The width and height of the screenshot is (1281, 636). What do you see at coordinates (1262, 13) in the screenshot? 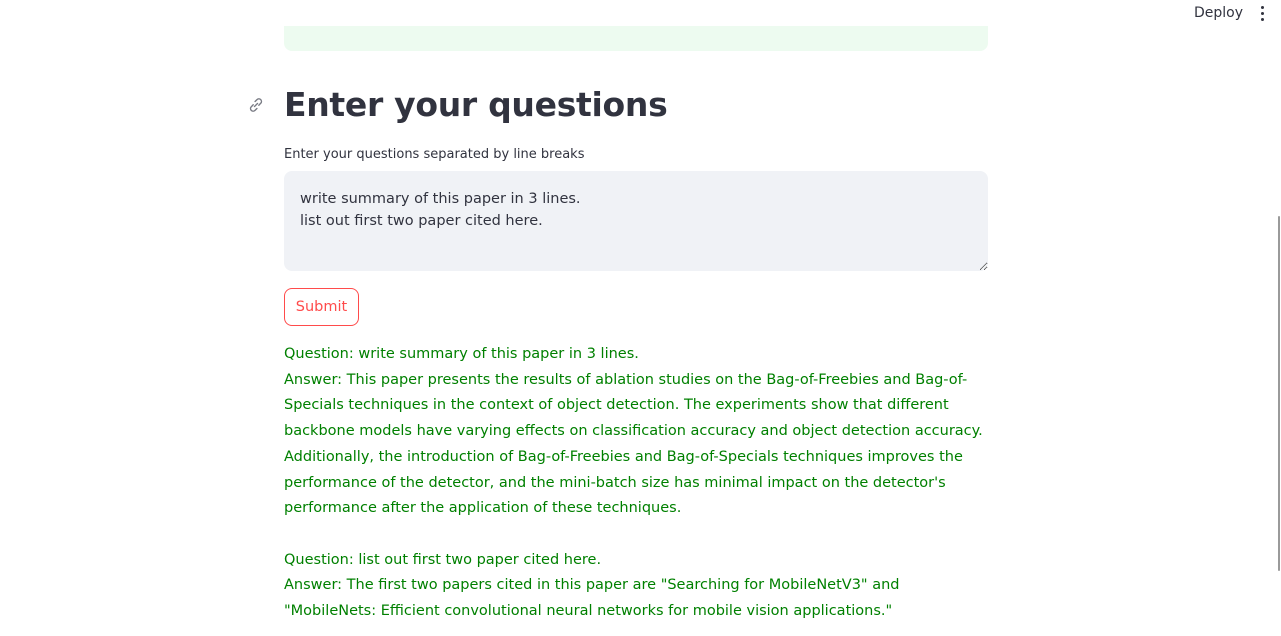
I see `kebab-menu-icon` at bounding box center [1262, 13].